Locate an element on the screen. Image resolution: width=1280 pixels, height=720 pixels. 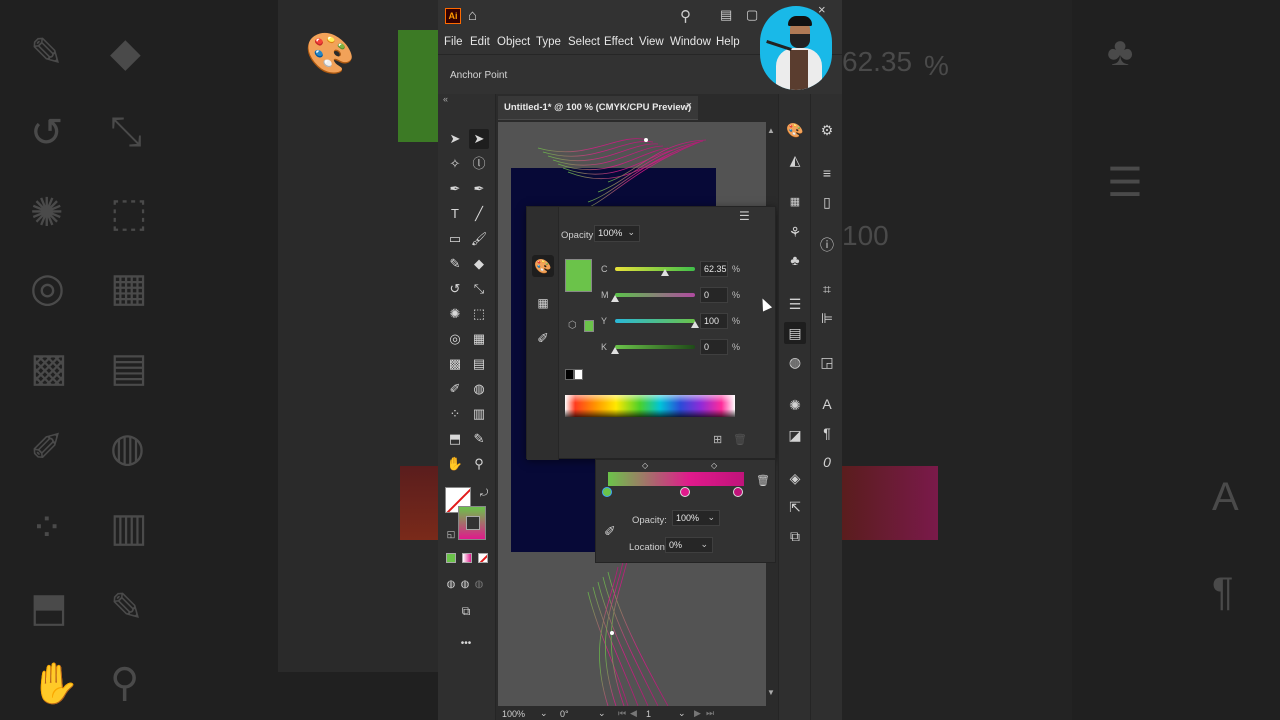
delete-stop-icon: 🗑 is located at coordinates (763, 480).